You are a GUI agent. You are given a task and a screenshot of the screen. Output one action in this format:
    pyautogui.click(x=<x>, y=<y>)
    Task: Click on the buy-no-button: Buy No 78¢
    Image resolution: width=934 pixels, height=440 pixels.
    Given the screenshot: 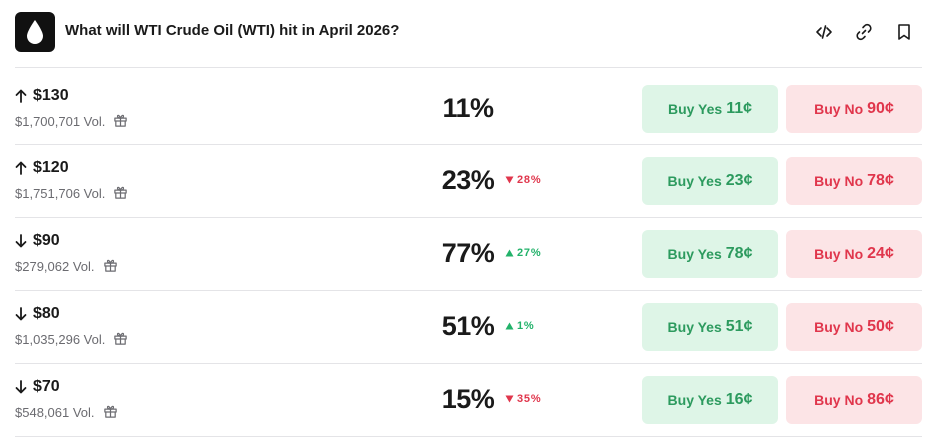 What is the action you would take?
    pyautogui.click(x=854, y=181)
    